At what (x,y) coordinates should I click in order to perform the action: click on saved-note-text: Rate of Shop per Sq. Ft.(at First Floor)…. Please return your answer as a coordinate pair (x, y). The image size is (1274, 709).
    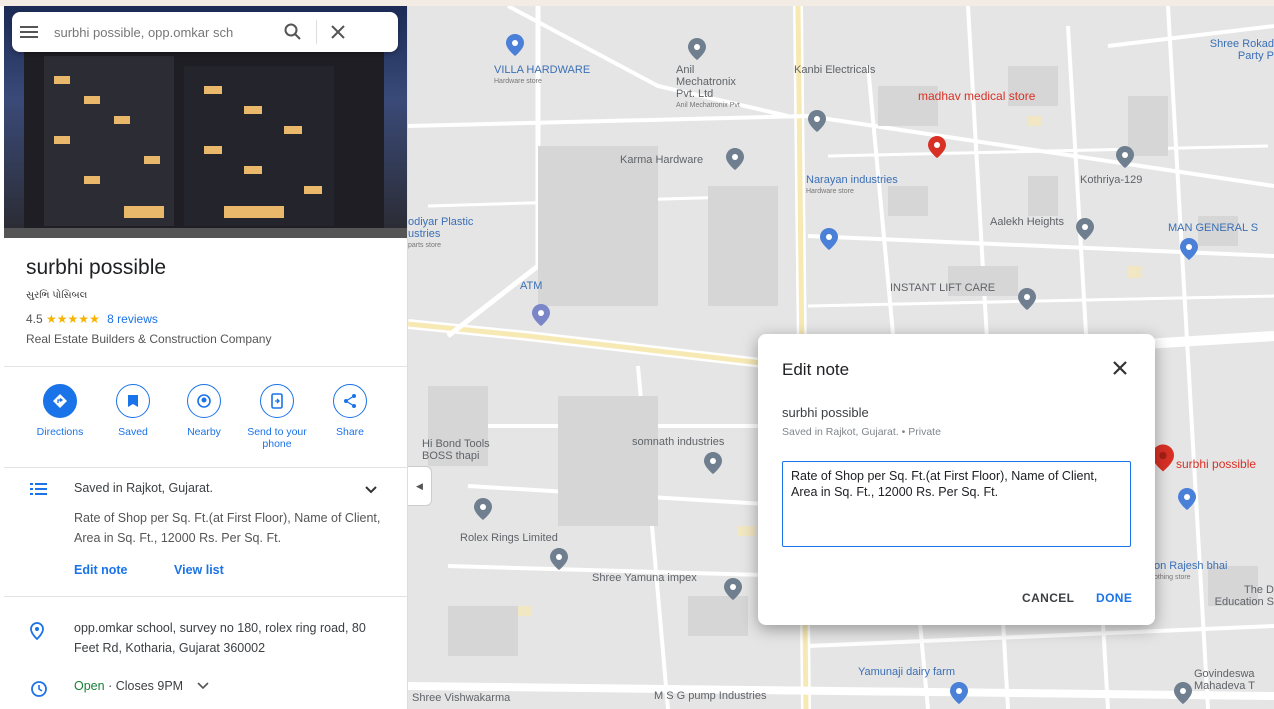
    Looking at the image, I should click on (227, 528).